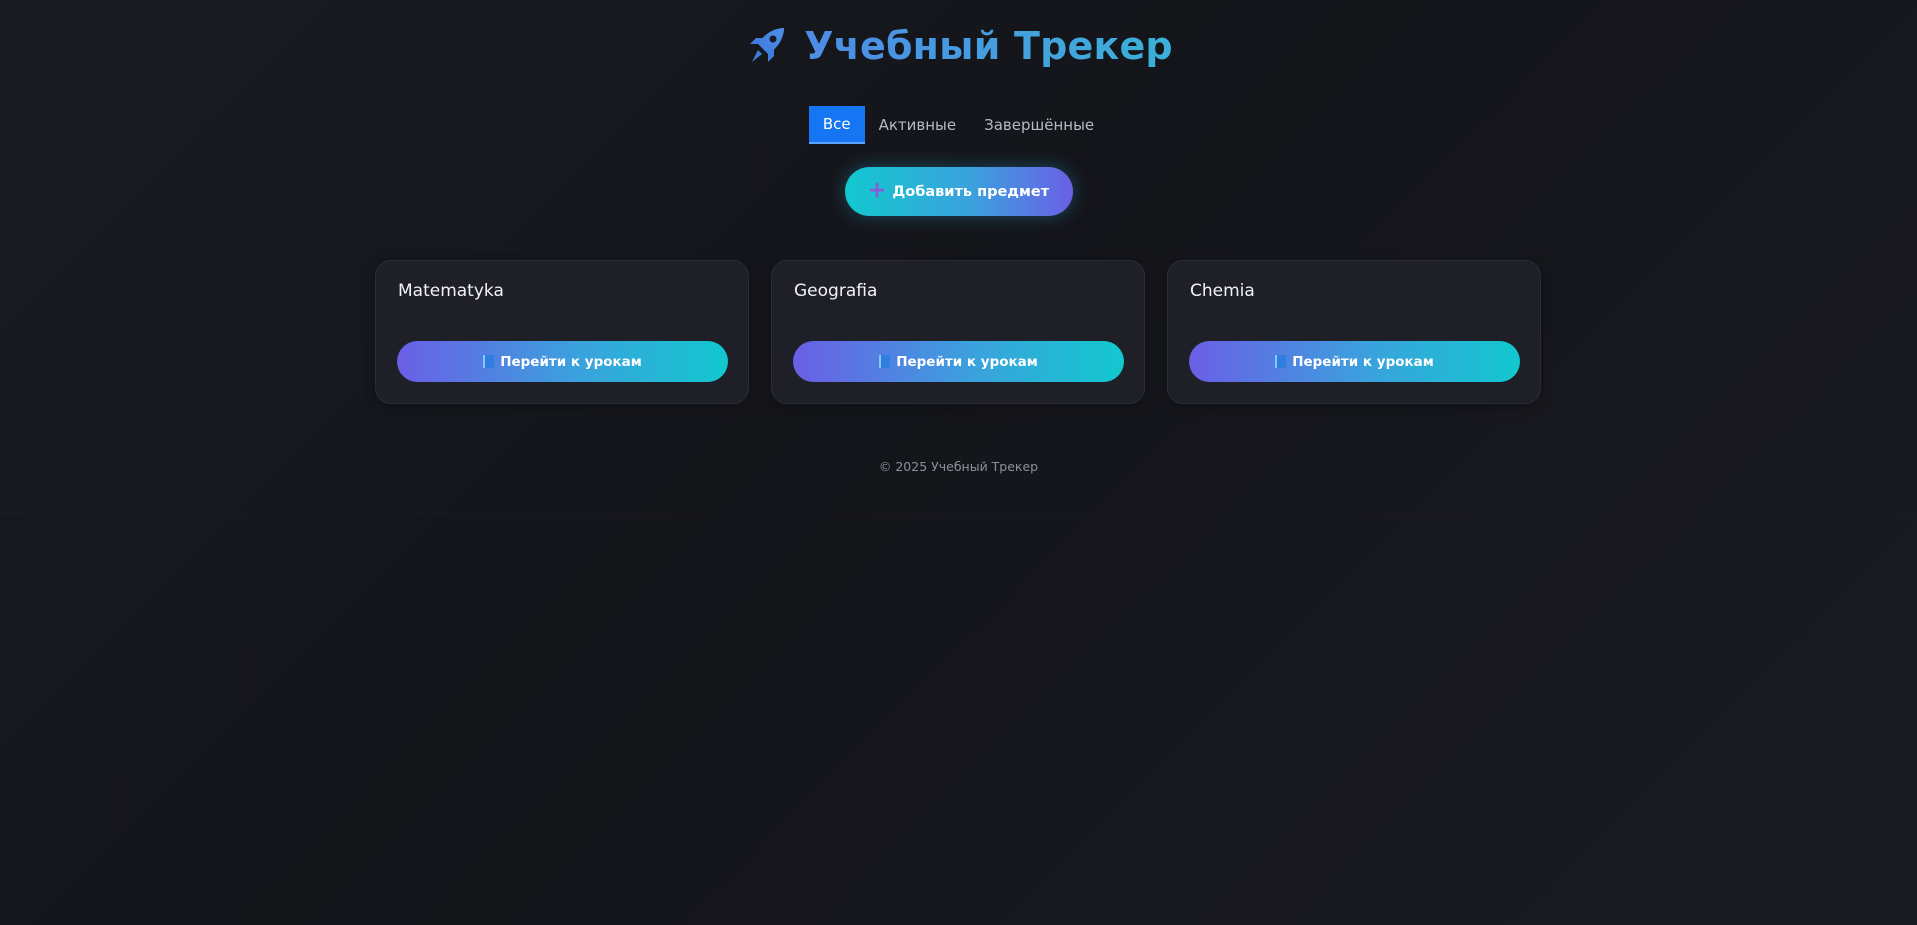  I want to click on plus-icon: +, so click(877, 190).